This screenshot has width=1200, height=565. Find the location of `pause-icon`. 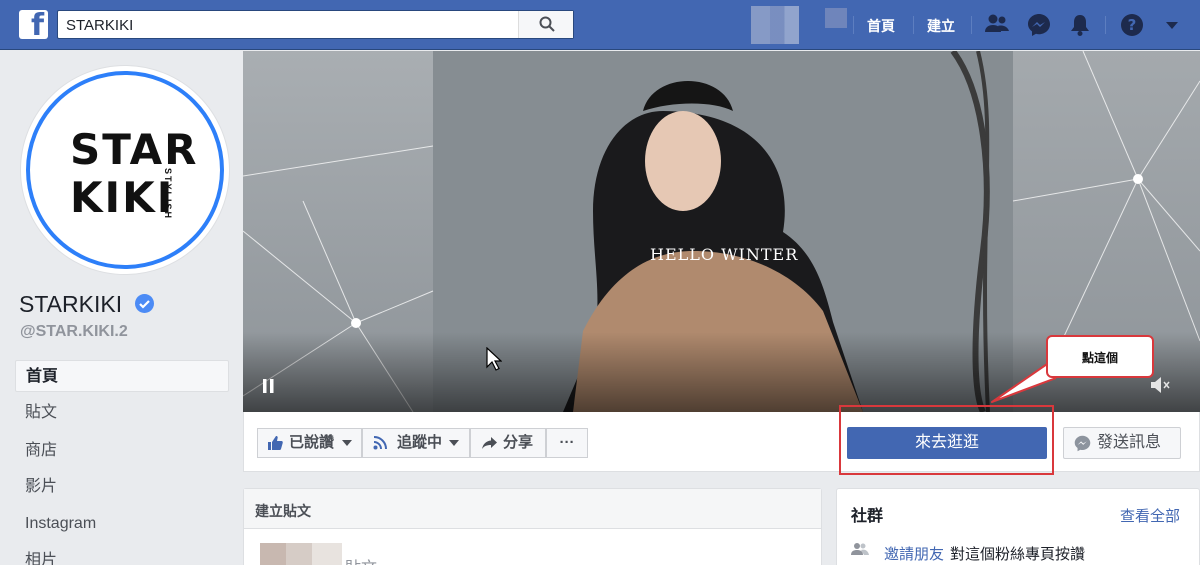

pause-icon is located at coordinates (269, 386).